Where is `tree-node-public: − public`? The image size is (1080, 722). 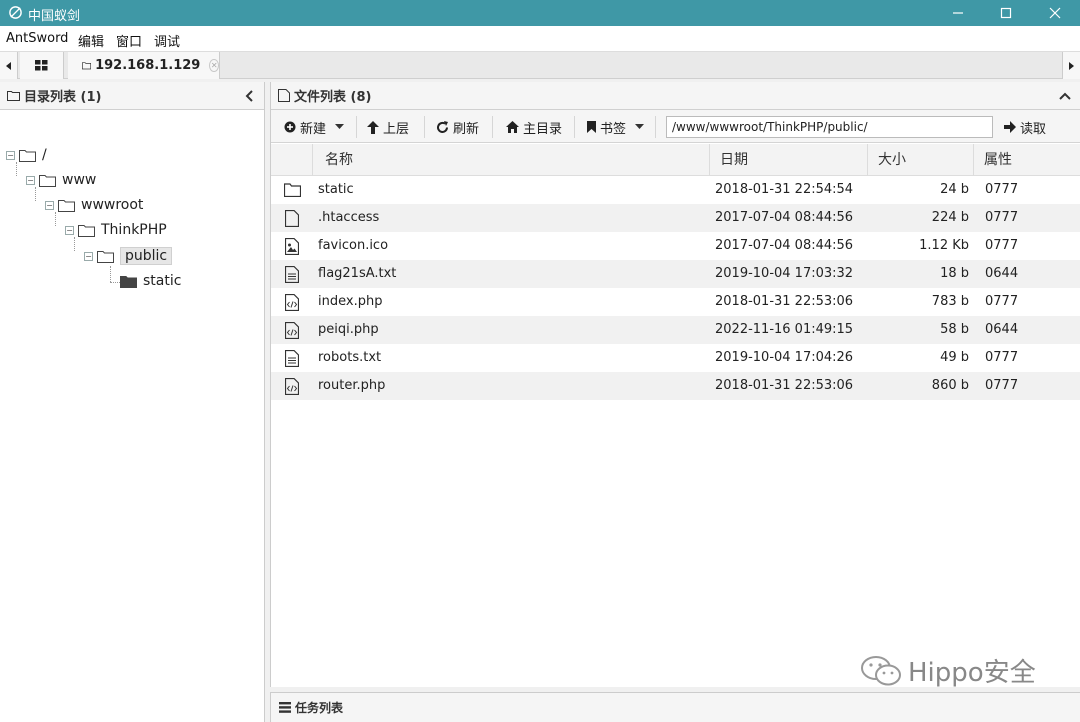
tree-node-public: − public is located at coordinates (128, 256).